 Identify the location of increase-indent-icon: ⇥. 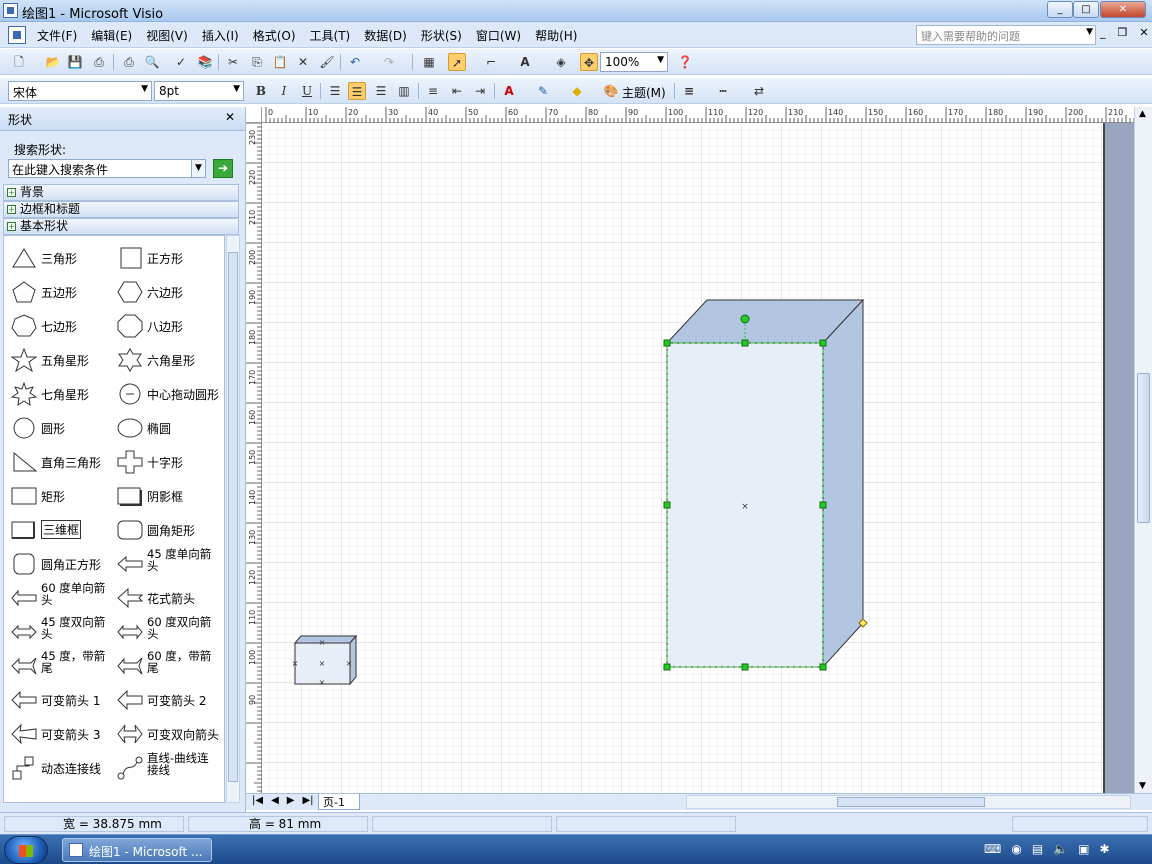
(480, 91).